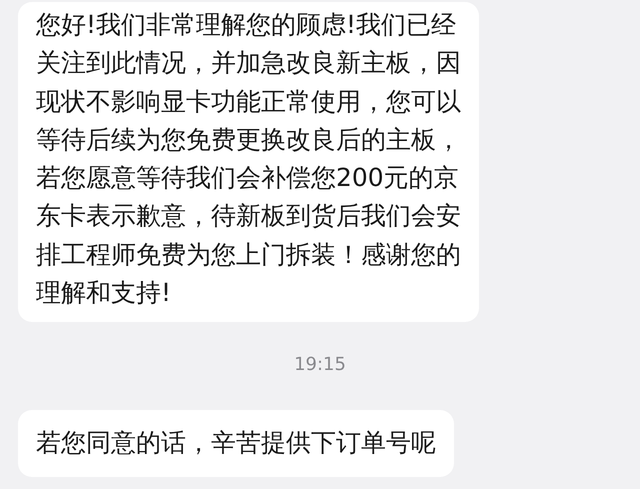 The height and width of the screenshot is (489, 640). Describe the element at coordinates (248, 254) in the screenshot. I see `message-text: 排工程师免费为您上门拆装！感谢您的` at that location.